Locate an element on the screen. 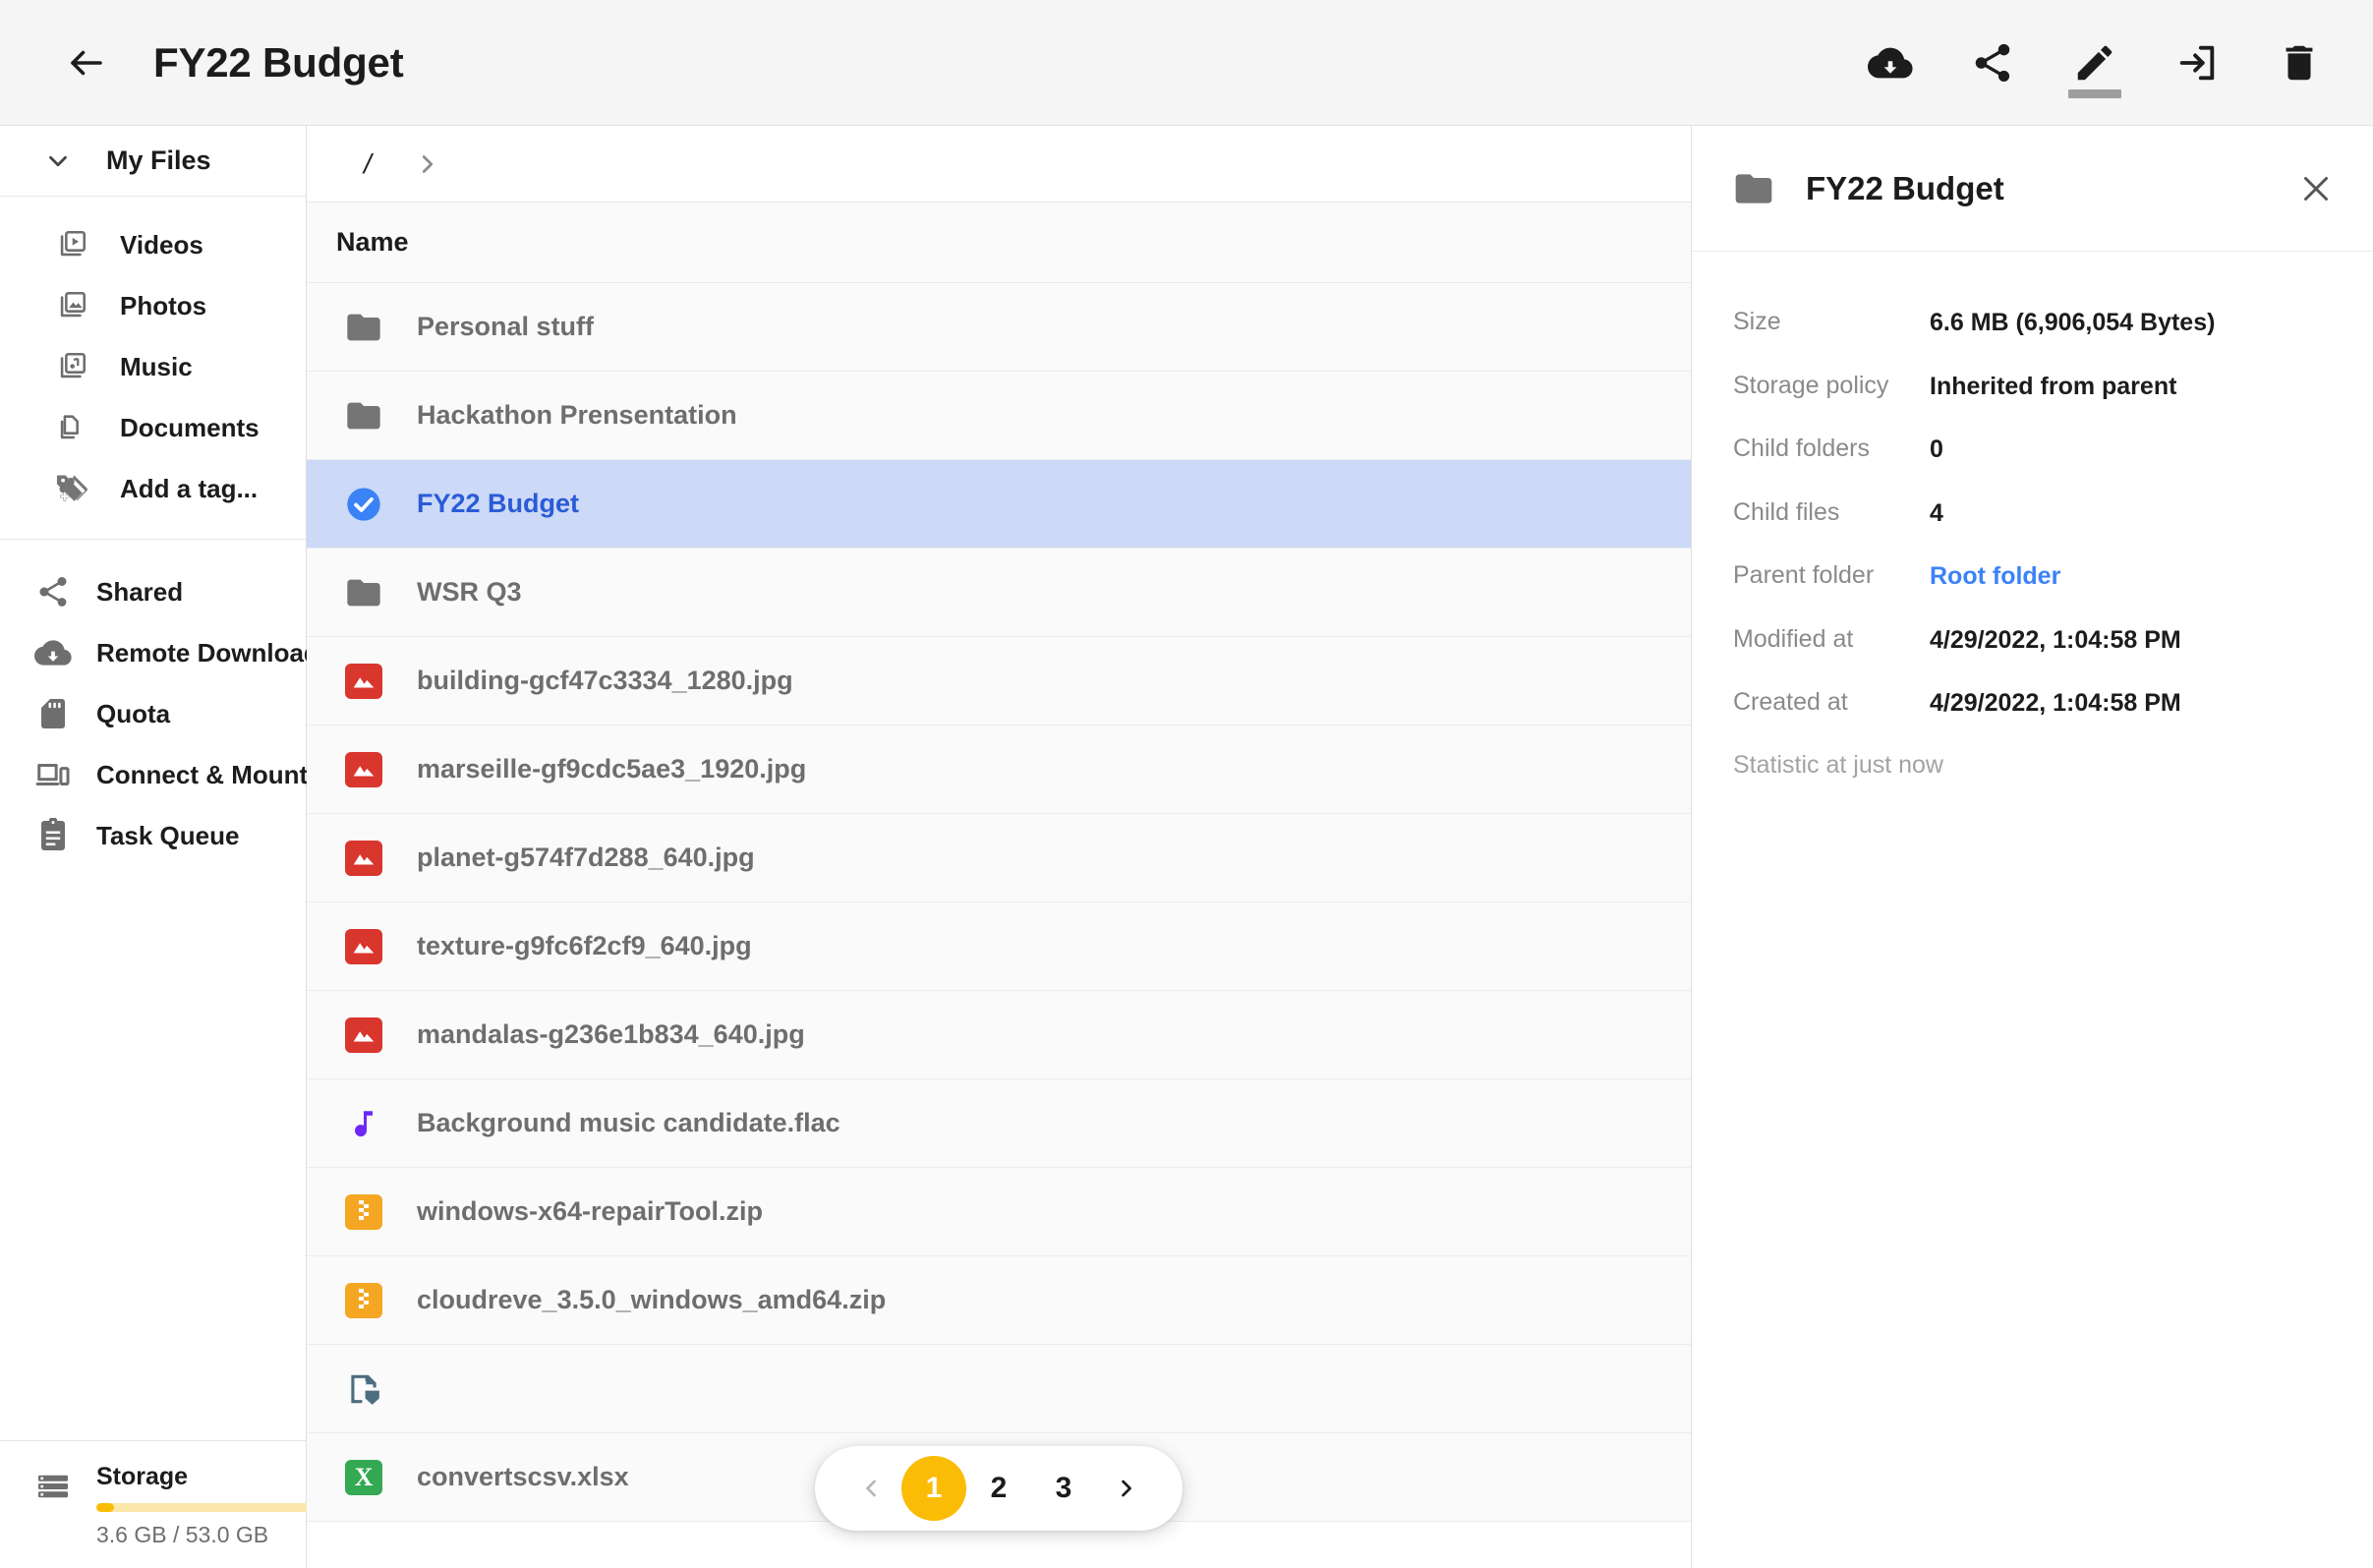 This screenshot has height=1568, width=2373. cloud-download-icon is located at coordinates (1890, 63).